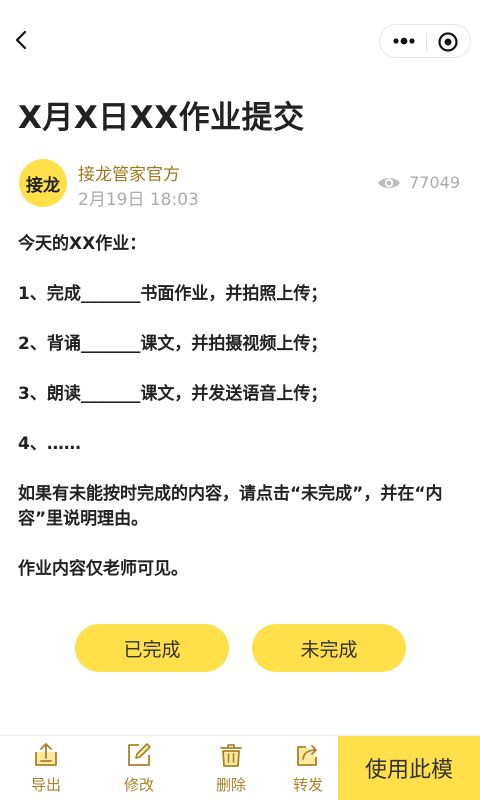 Image resolution: width=480 pixels, height=800 pixels. Describe the element at coordinates (409, 768) in the screenshot. I see `use-template-button: 使用此模` at that location.